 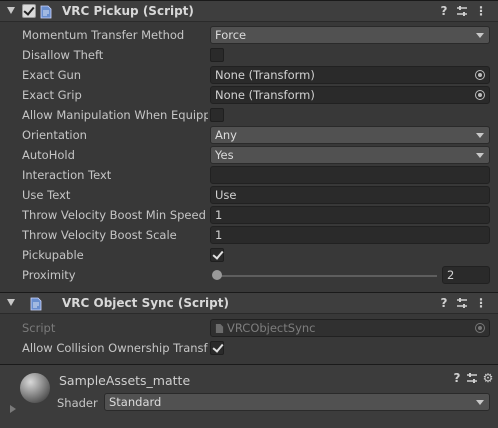 What do you see at coordinates (488, 378) in the screenshot?
I see `gear-icon: ⚙` at bounding box center [488, 378].